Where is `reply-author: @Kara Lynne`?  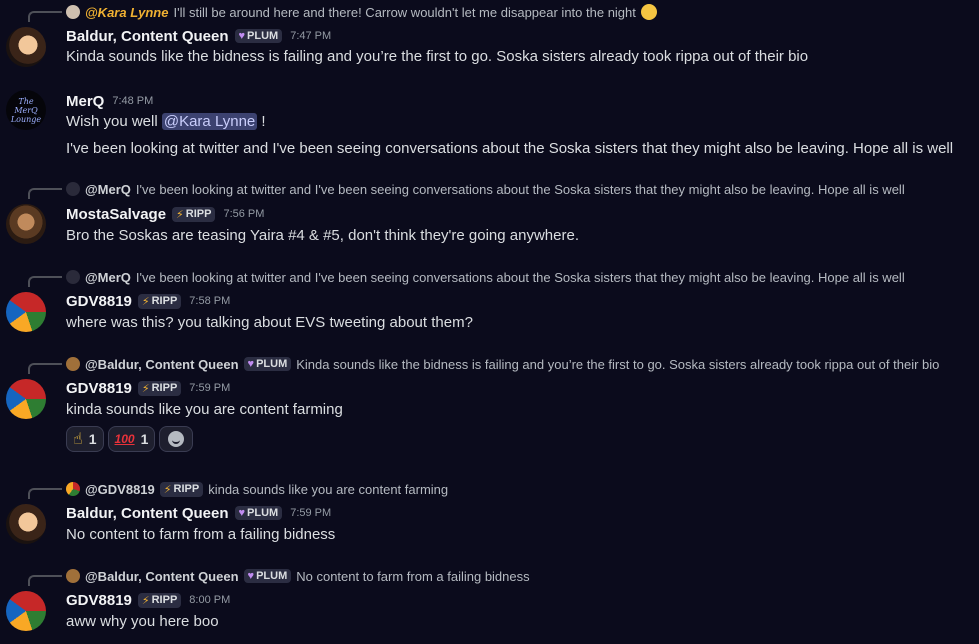
reply-author: @Kara Lynne is located at coordinates (126, 12).